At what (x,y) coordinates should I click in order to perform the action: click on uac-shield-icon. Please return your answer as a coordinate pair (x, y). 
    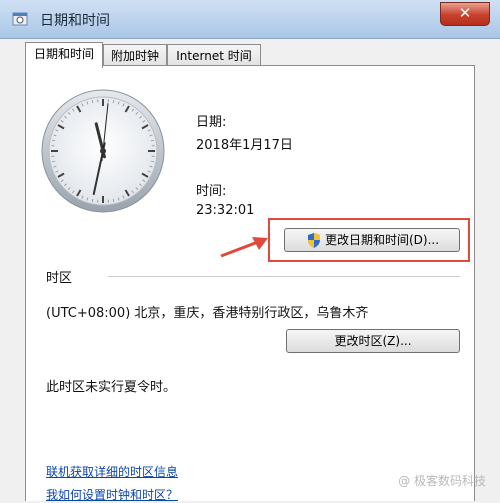
    Looking at the image, I should click on (314, 240).